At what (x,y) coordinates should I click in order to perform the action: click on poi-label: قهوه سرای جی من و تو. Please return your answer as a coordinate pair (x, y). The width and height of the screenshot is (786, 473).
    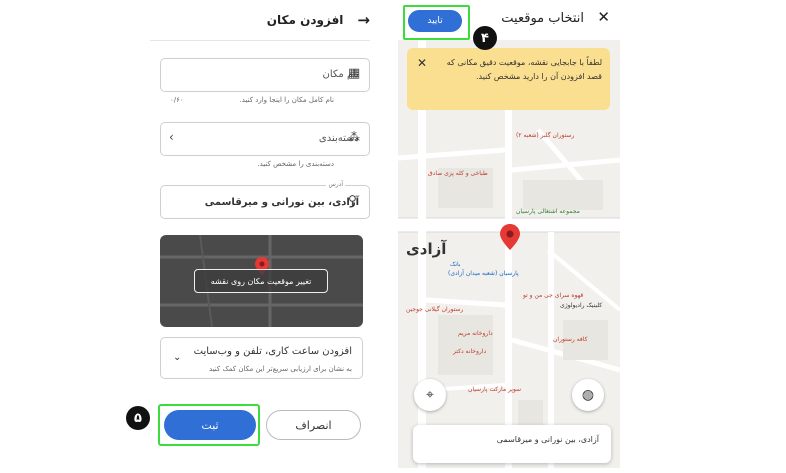
    Looking at the image, I should click on (553, 295).